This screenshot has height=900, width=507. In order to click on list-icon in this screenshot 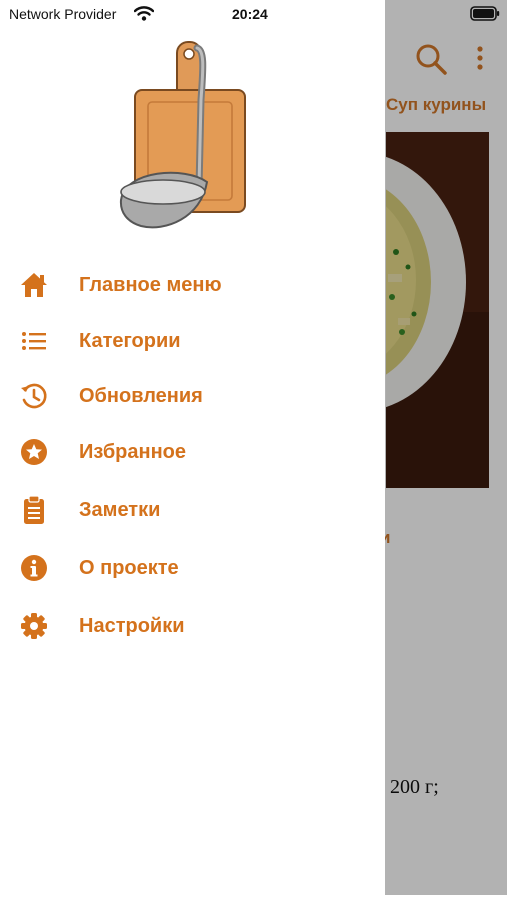, I will do `click(34, 341)`.